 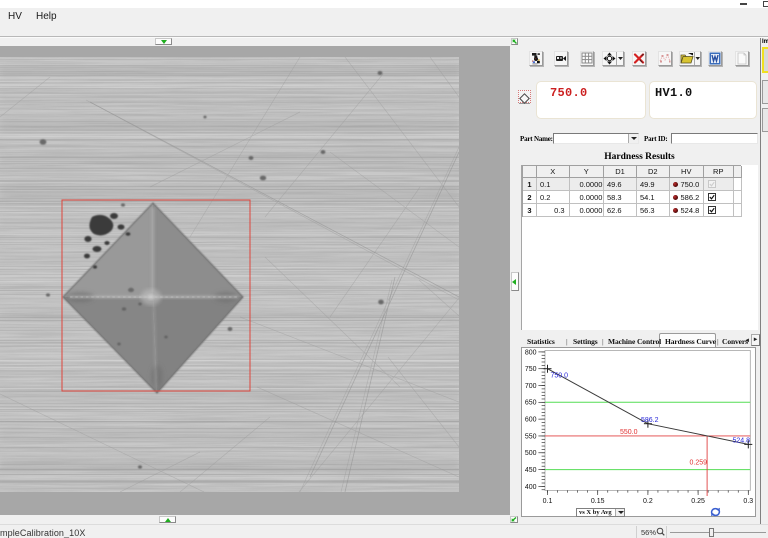 I want to click on svg-text: 0.1, so click(x=548, y=501).